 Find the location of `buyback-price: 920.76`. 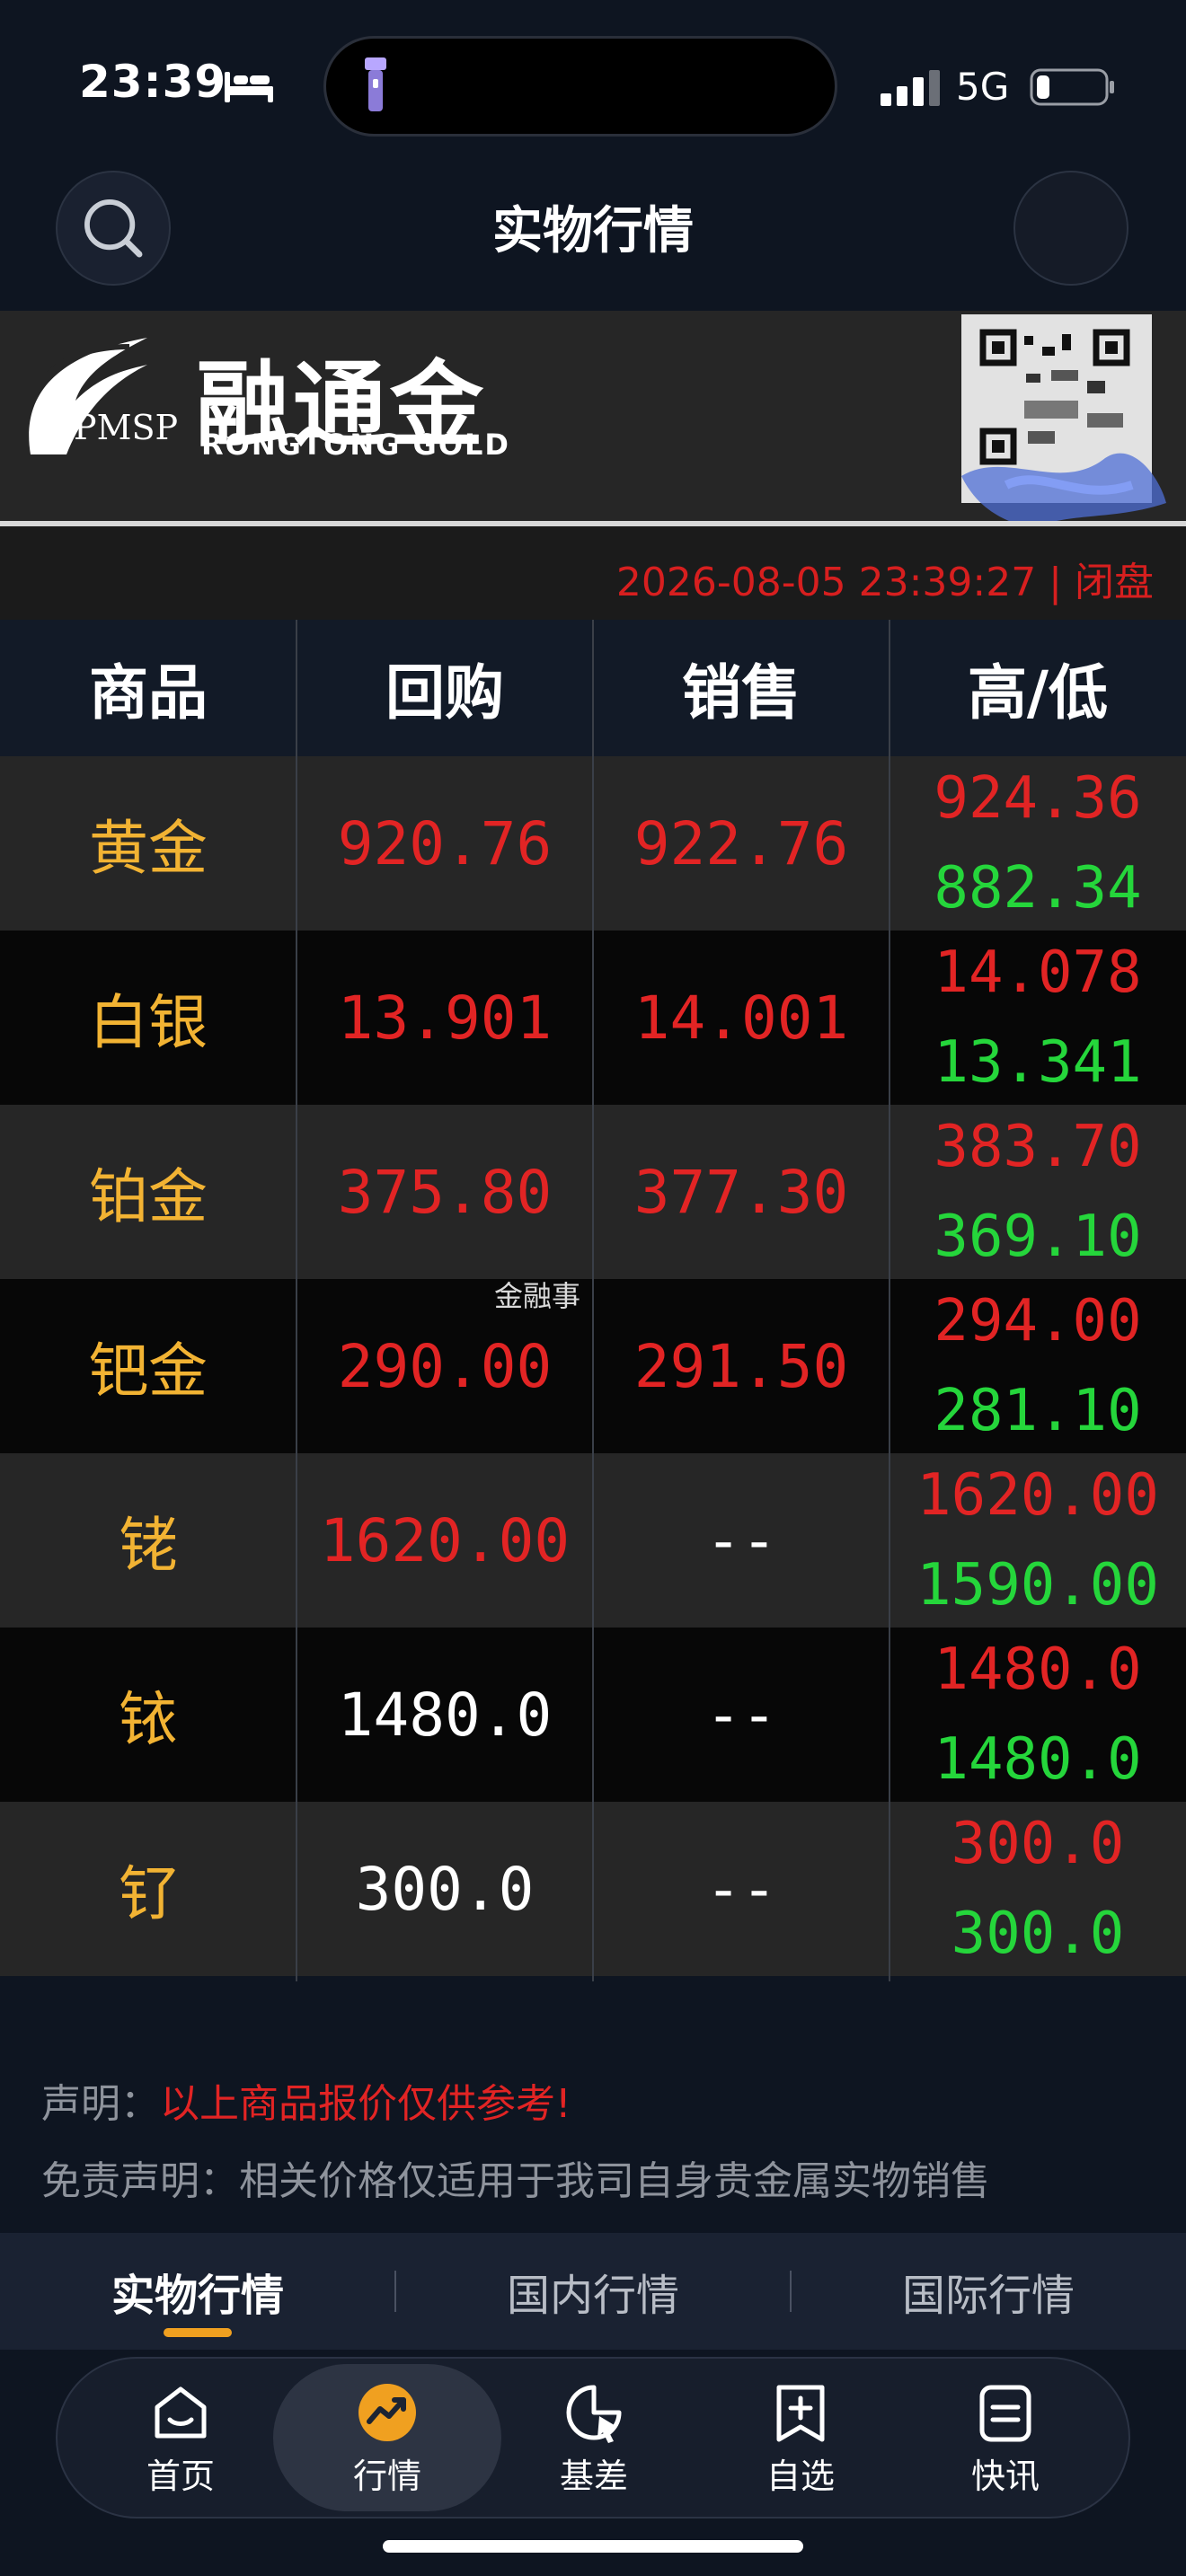

buyback-price: 920.76 is located at coordinates (445, 843).